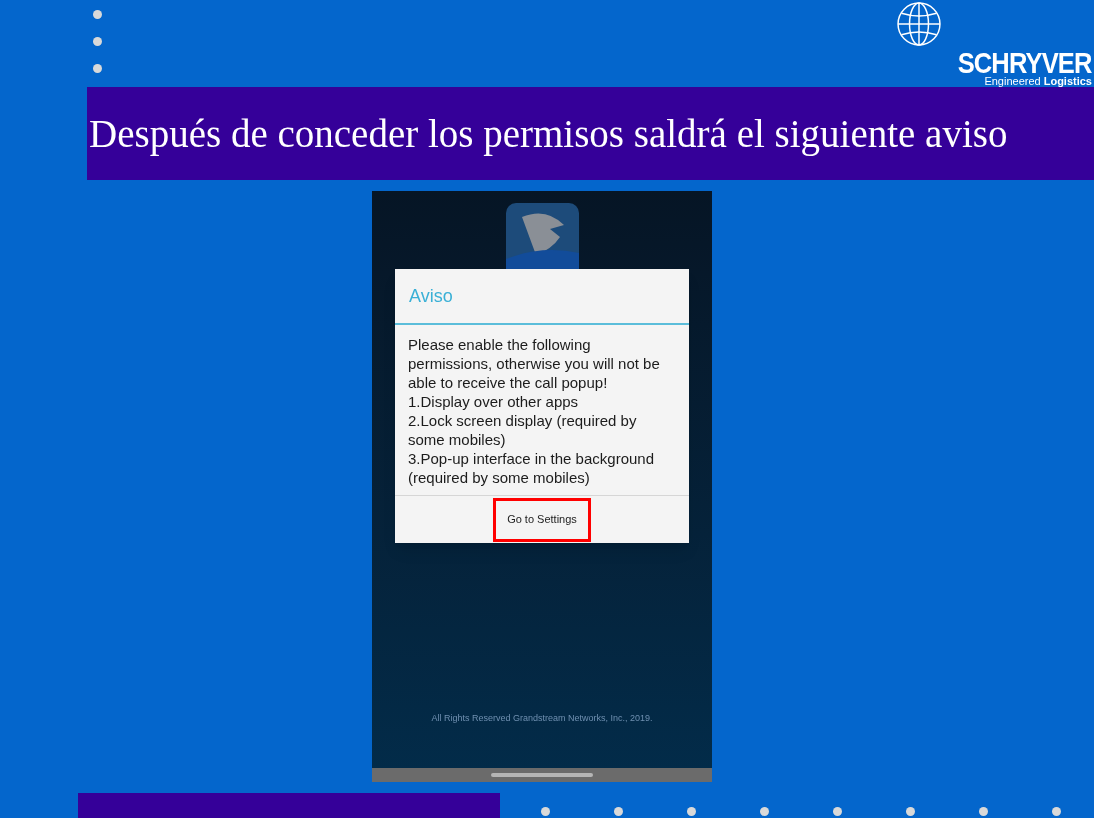  Describe the element at coordinates (531, 468) in the screenshot. I see `dialog-message: 3.Pop-up interface in the background (required by some mobiles)` at that location.